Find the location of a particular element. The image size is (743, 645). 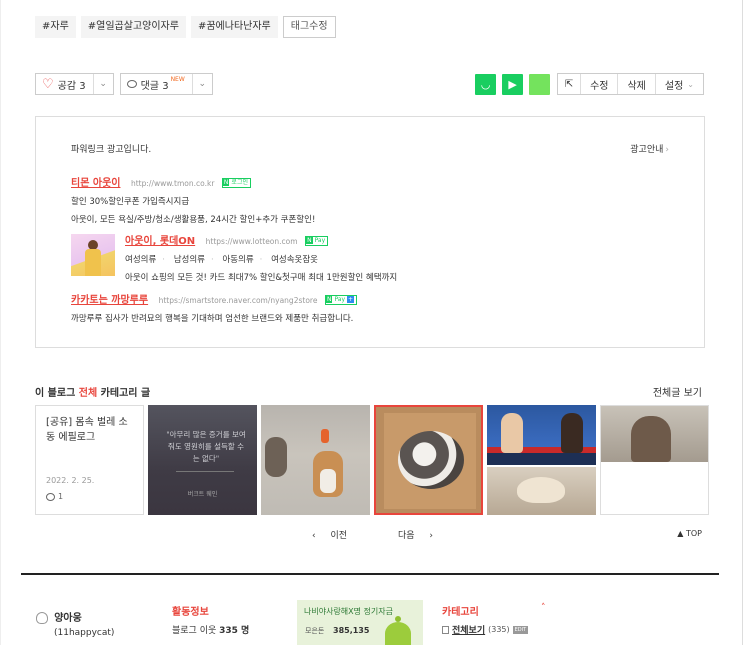

neighbors-label: 블로그 이웃 is located at coordinates (194, 631).